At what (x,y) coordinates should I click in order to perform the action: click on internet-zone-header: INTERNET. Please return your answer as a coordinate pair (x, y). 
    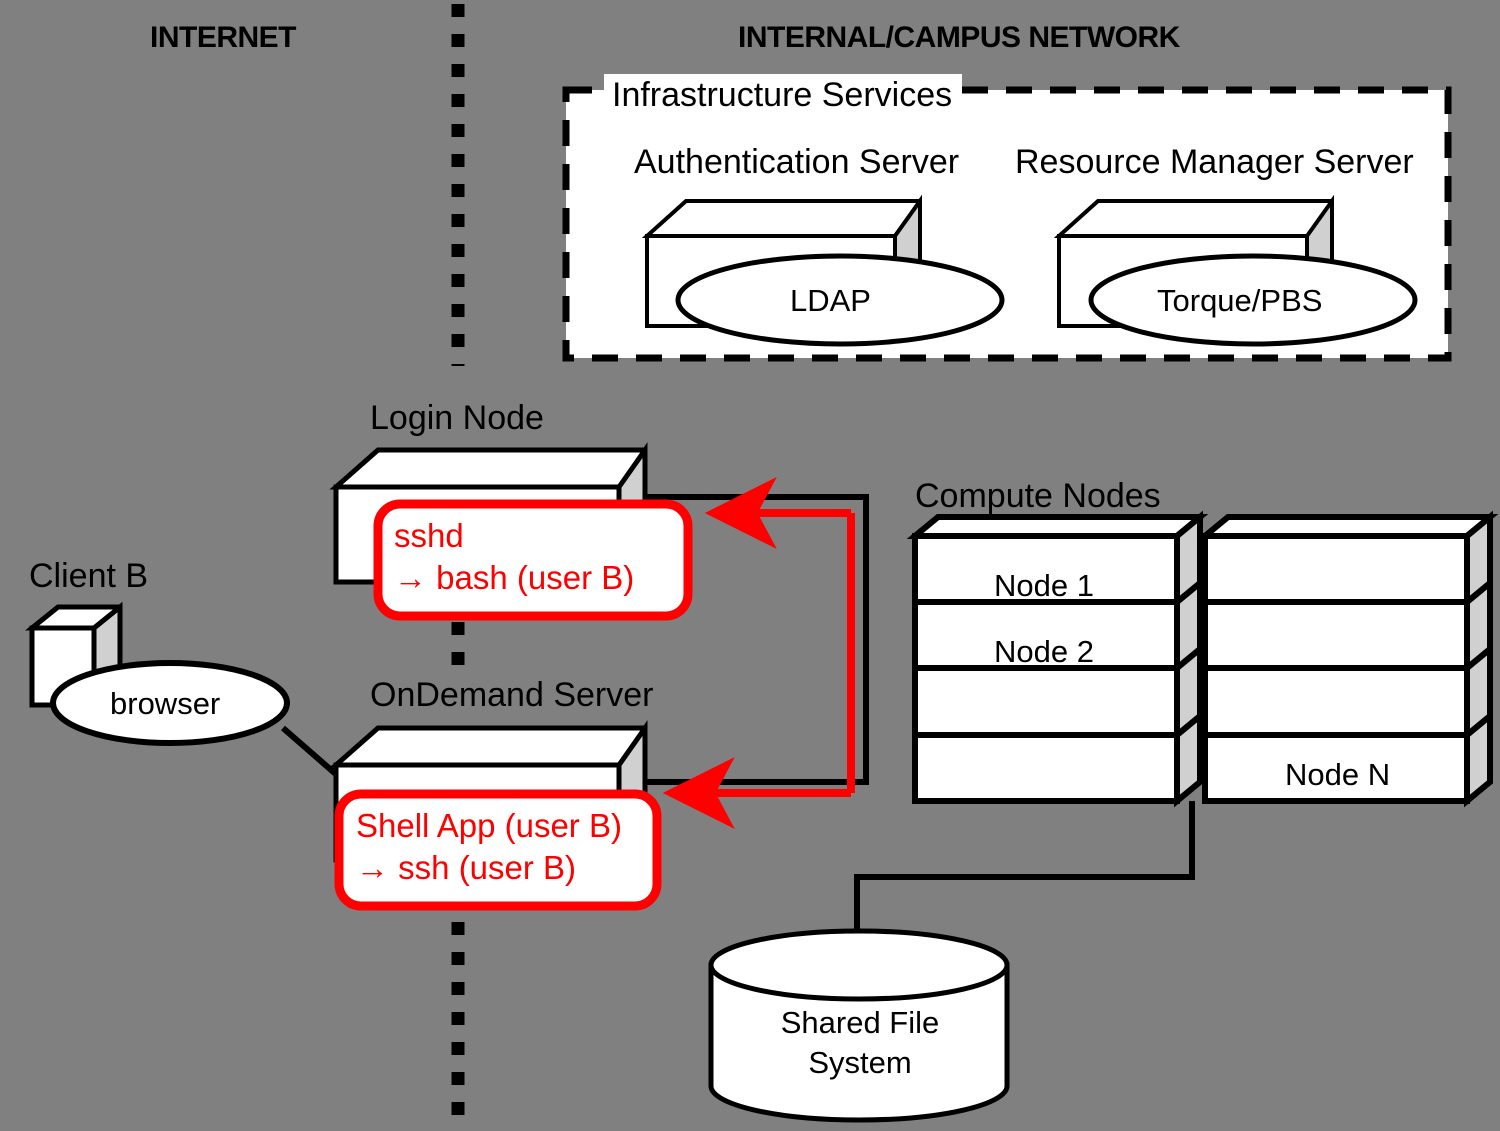
    Looking at the image, I should click on (223, 37).